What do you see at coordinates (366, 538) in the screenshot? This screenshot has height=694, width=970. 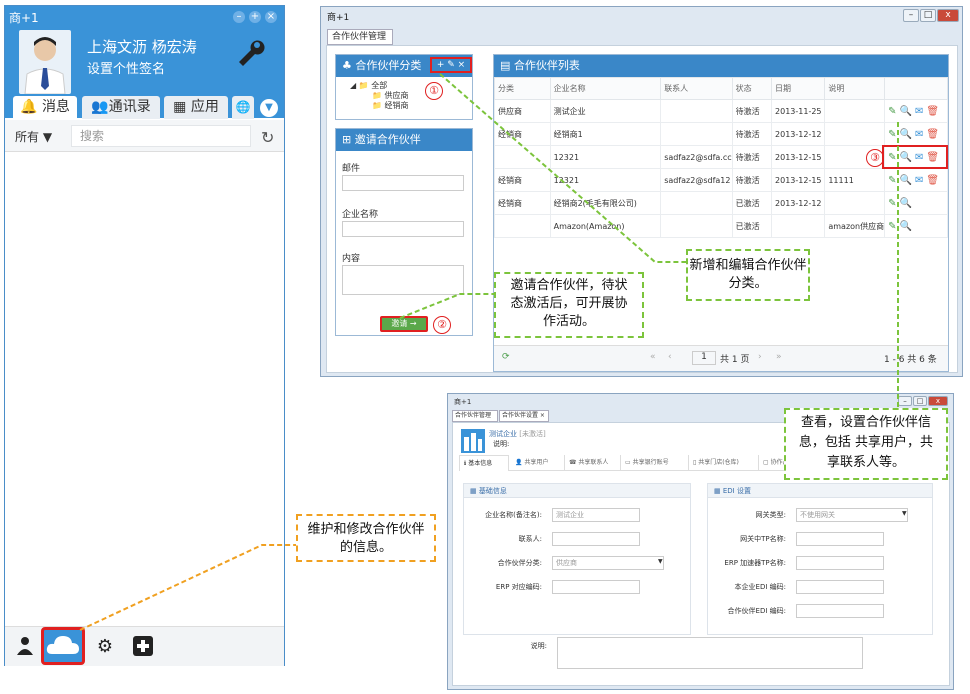 I see `callout-maintain: 维护和修改合作伙伴的信息。` at bounding box center [366, 538].